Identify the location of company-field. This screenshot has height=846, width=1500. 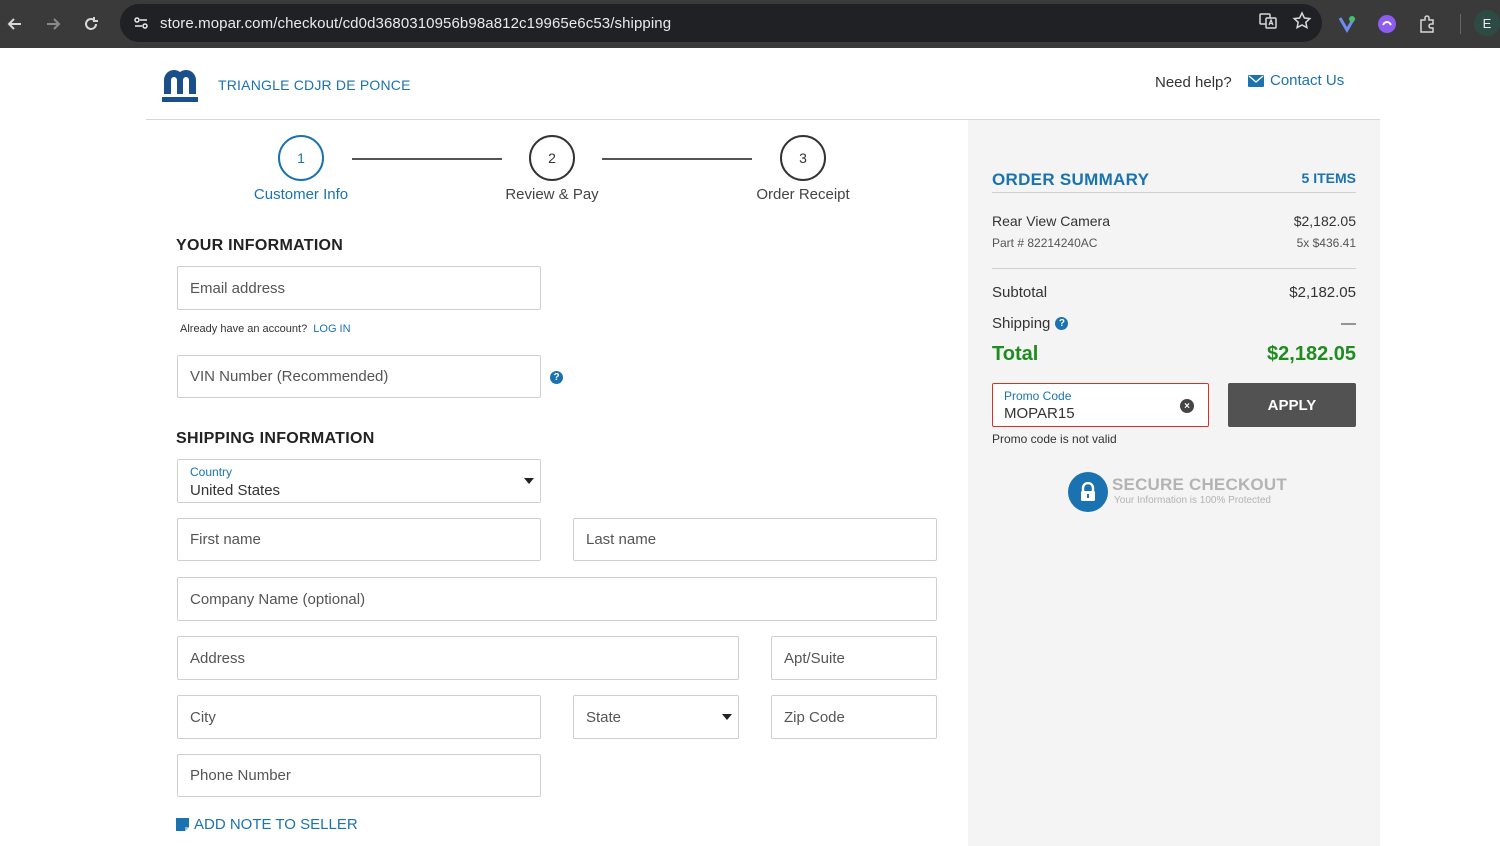
(557, 599).